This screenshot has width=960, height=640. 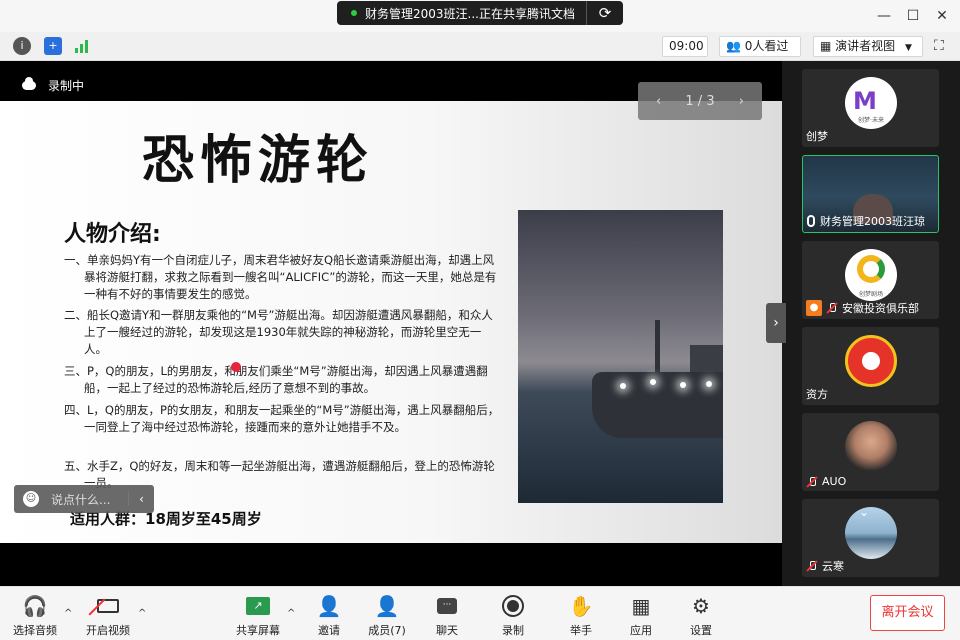 What do you see at coordinates (258, 606) in the screenshot?
I see `share-screen-icon: ↗` at bounding box center [258, 606].